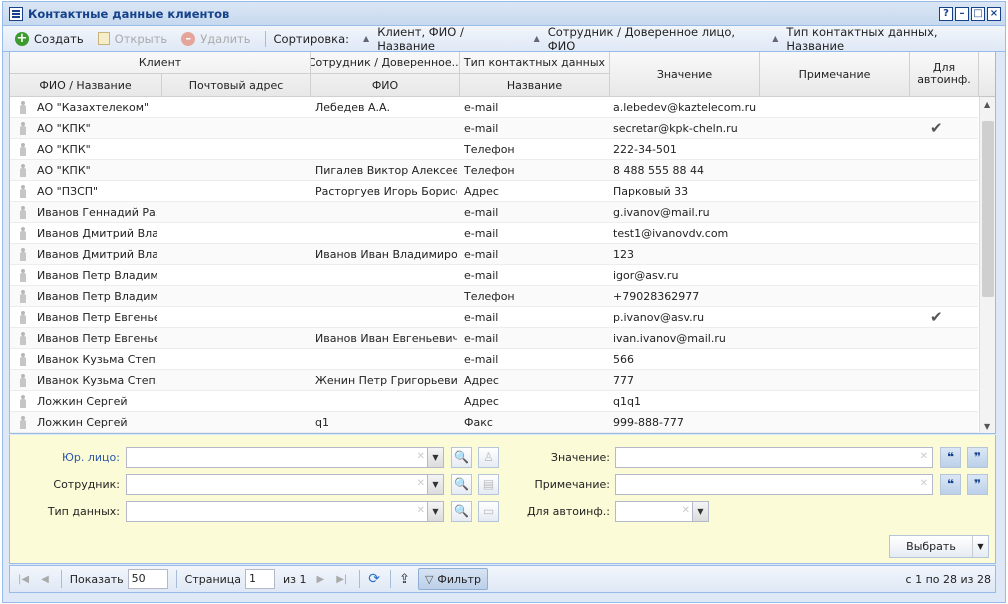 The image size is (1008, 604). Describe the element at coordinates (936, 128) in the screenshot. I see `checkmark-icon: ✔` at that location.